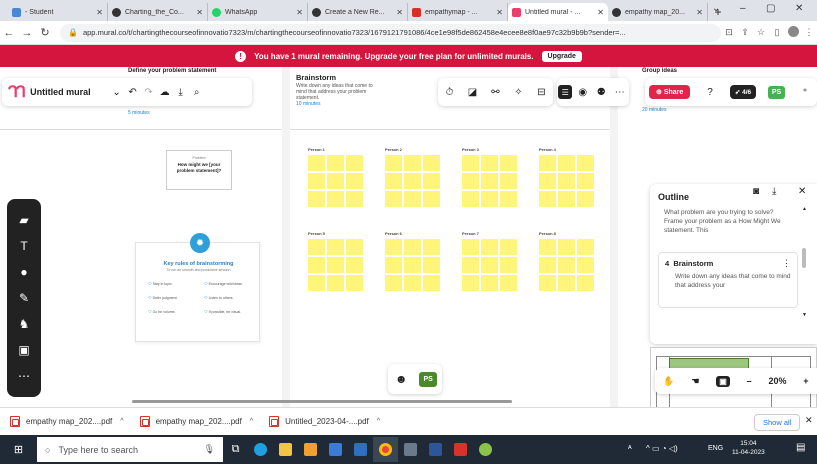 The height and width of the screenshot is (464, 817). Describe the element at coordinates (197, 92) in the screenshot. I see `search-icon: ⌕` at that location.